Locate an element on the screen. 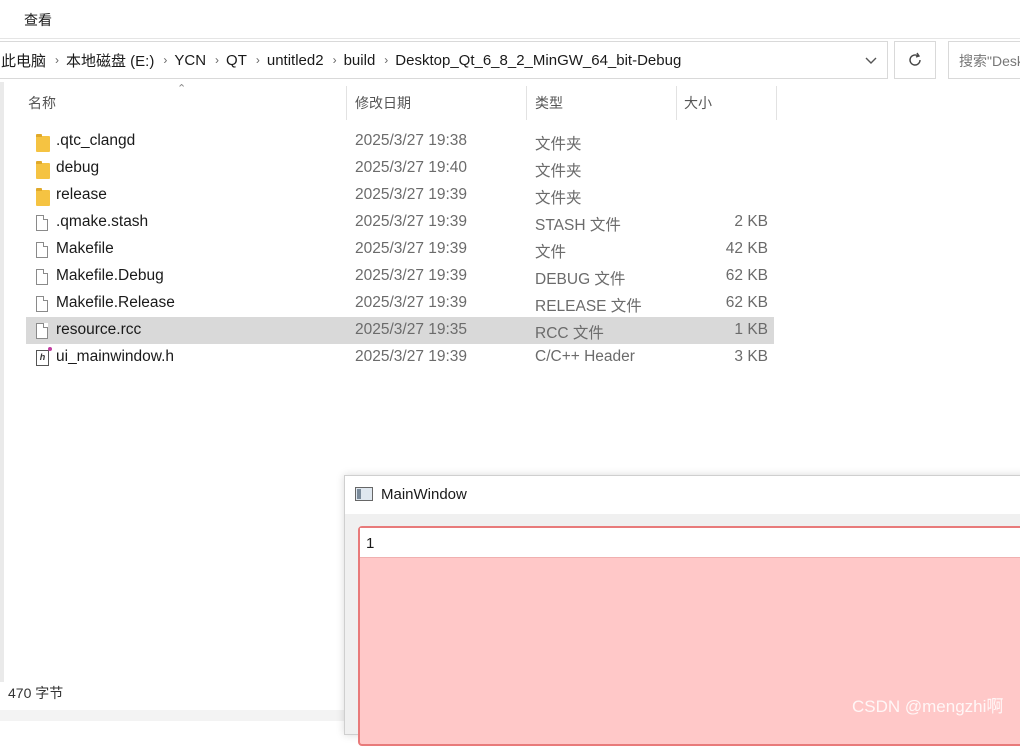 The height and width of the screenshot is (746, 1020). refresh-icon is located at coordinates (915, 59).